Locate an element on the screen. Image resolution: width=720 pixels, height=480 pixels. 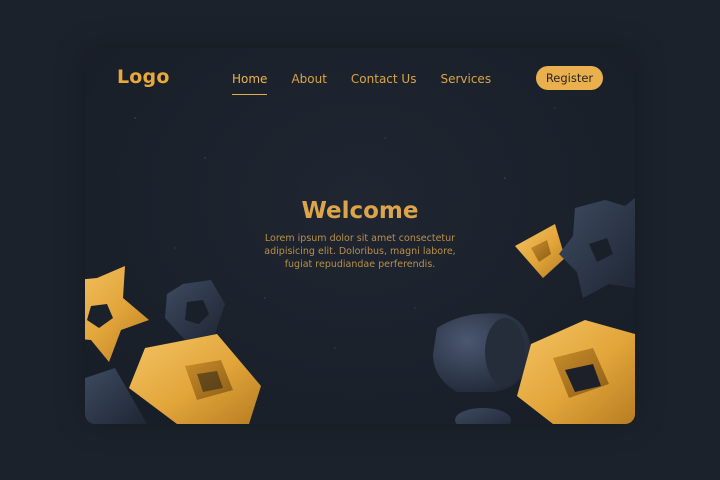
nav-item-home: Home is located at coordinates (250, 83).